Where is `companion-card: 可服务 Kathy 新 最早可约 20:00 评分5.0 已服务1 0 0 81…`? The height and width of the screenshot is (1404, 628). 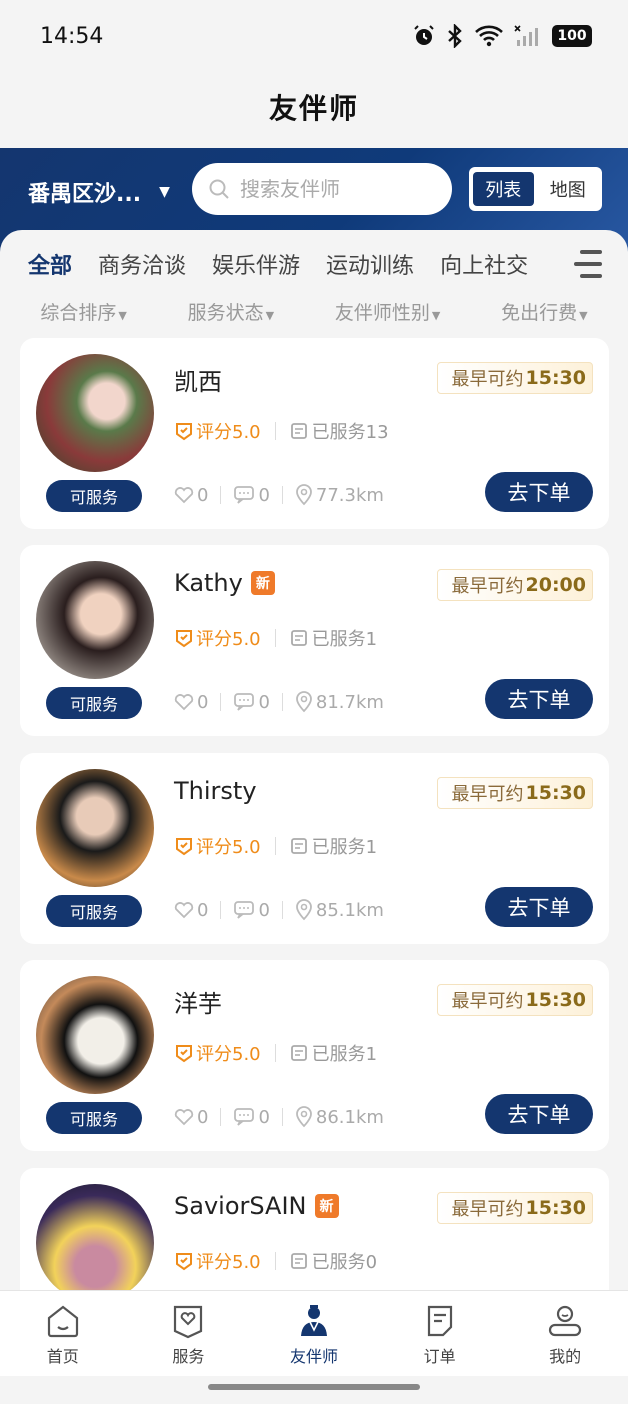 companion-card: 可服务 Kathy 新 最早可约 20:00 评分5.0 已服务1 0 0 81… is located at coordinates (314, 640).